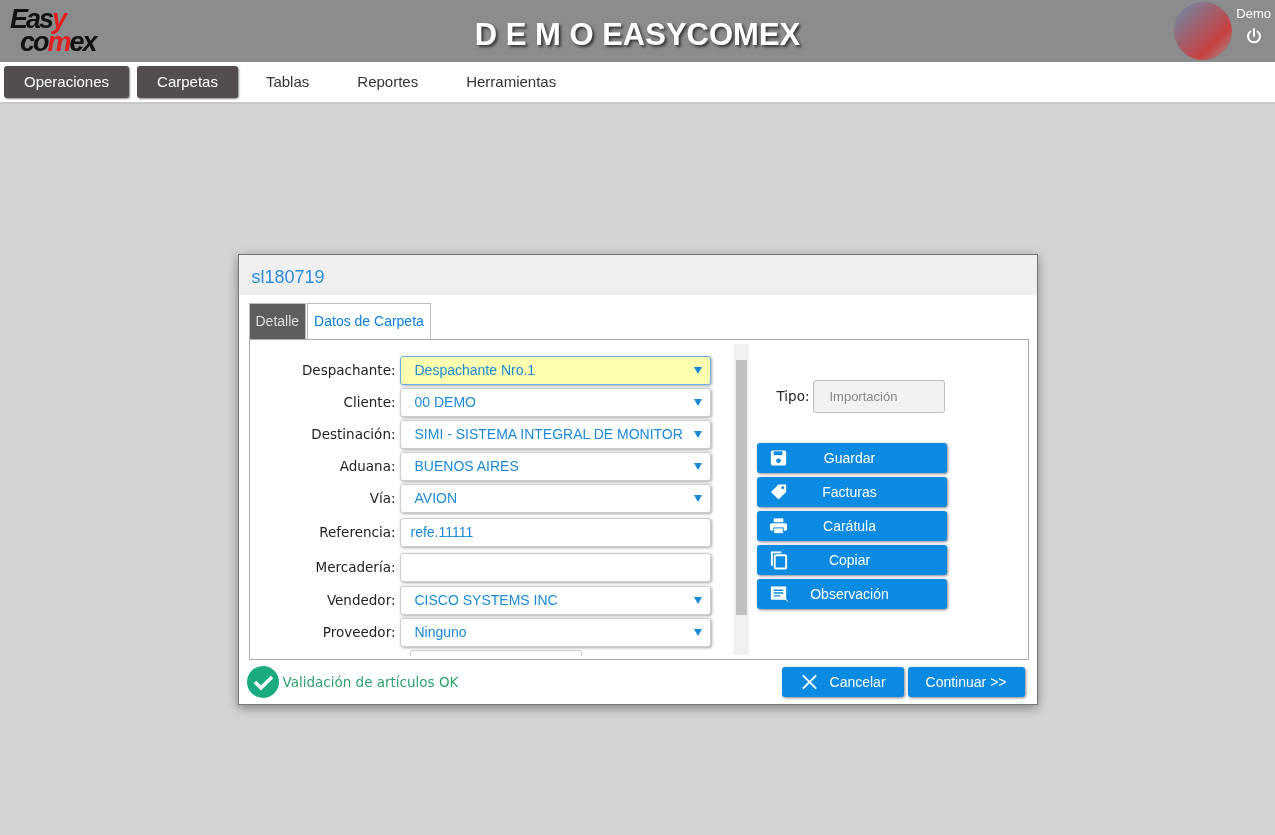 This screenshot has height=835, width=1275. I want to click on tag-icon, so click(778, 492).